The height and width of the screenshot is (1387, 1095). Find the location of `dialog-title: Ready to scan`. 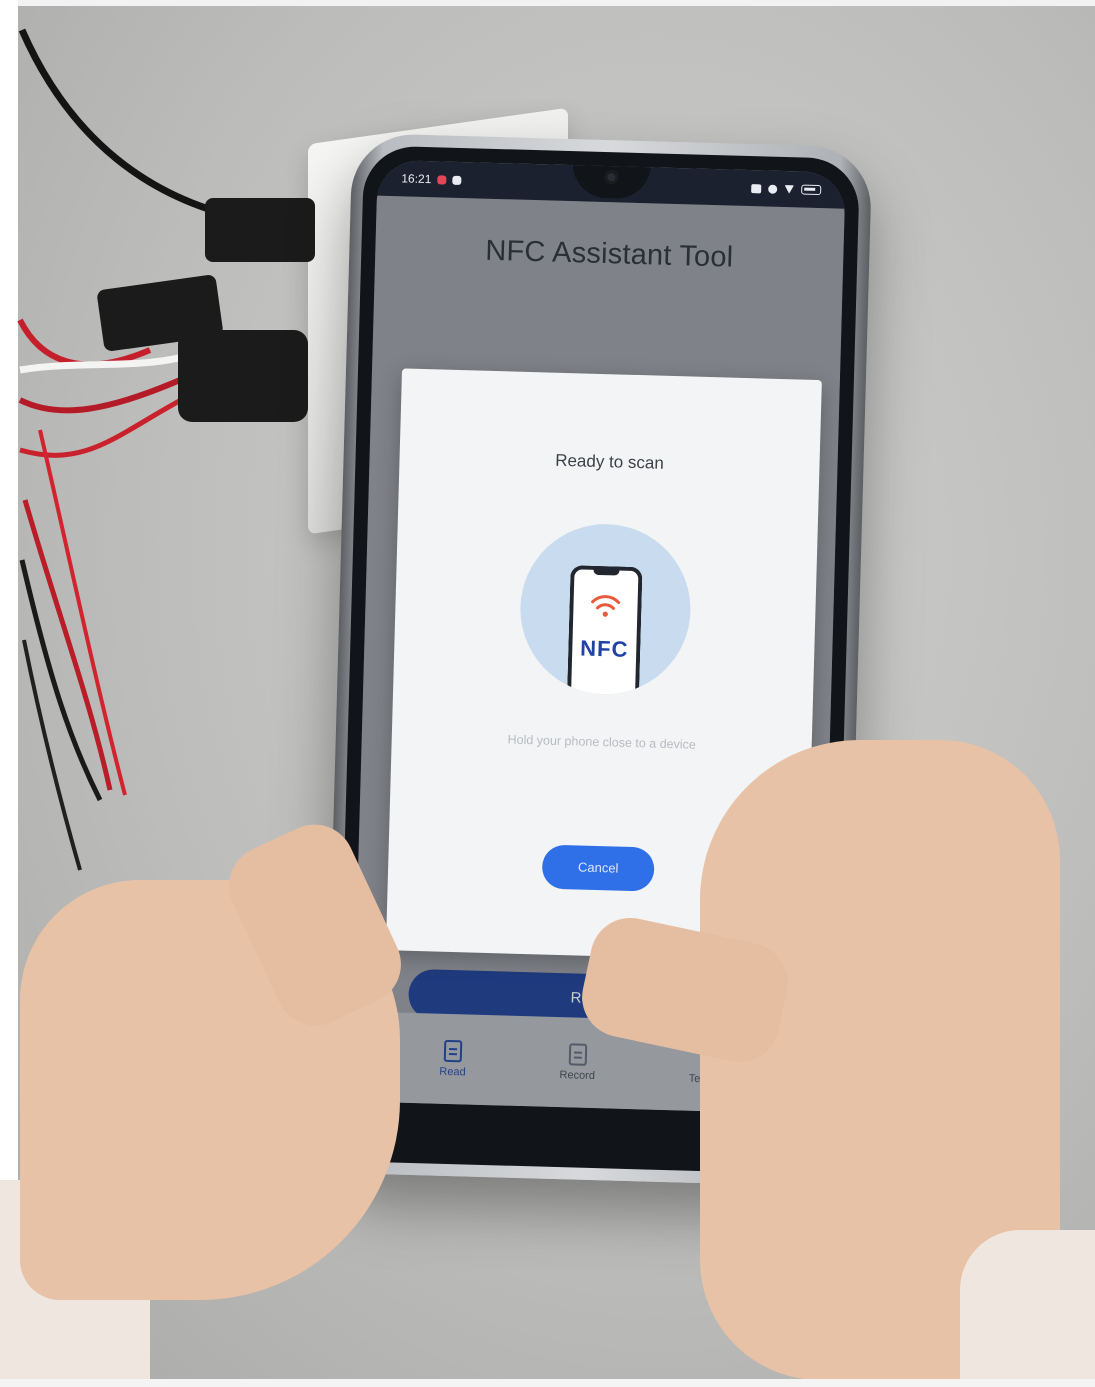

dialog-title: Ready to scan is located at coordinates (609, 461).